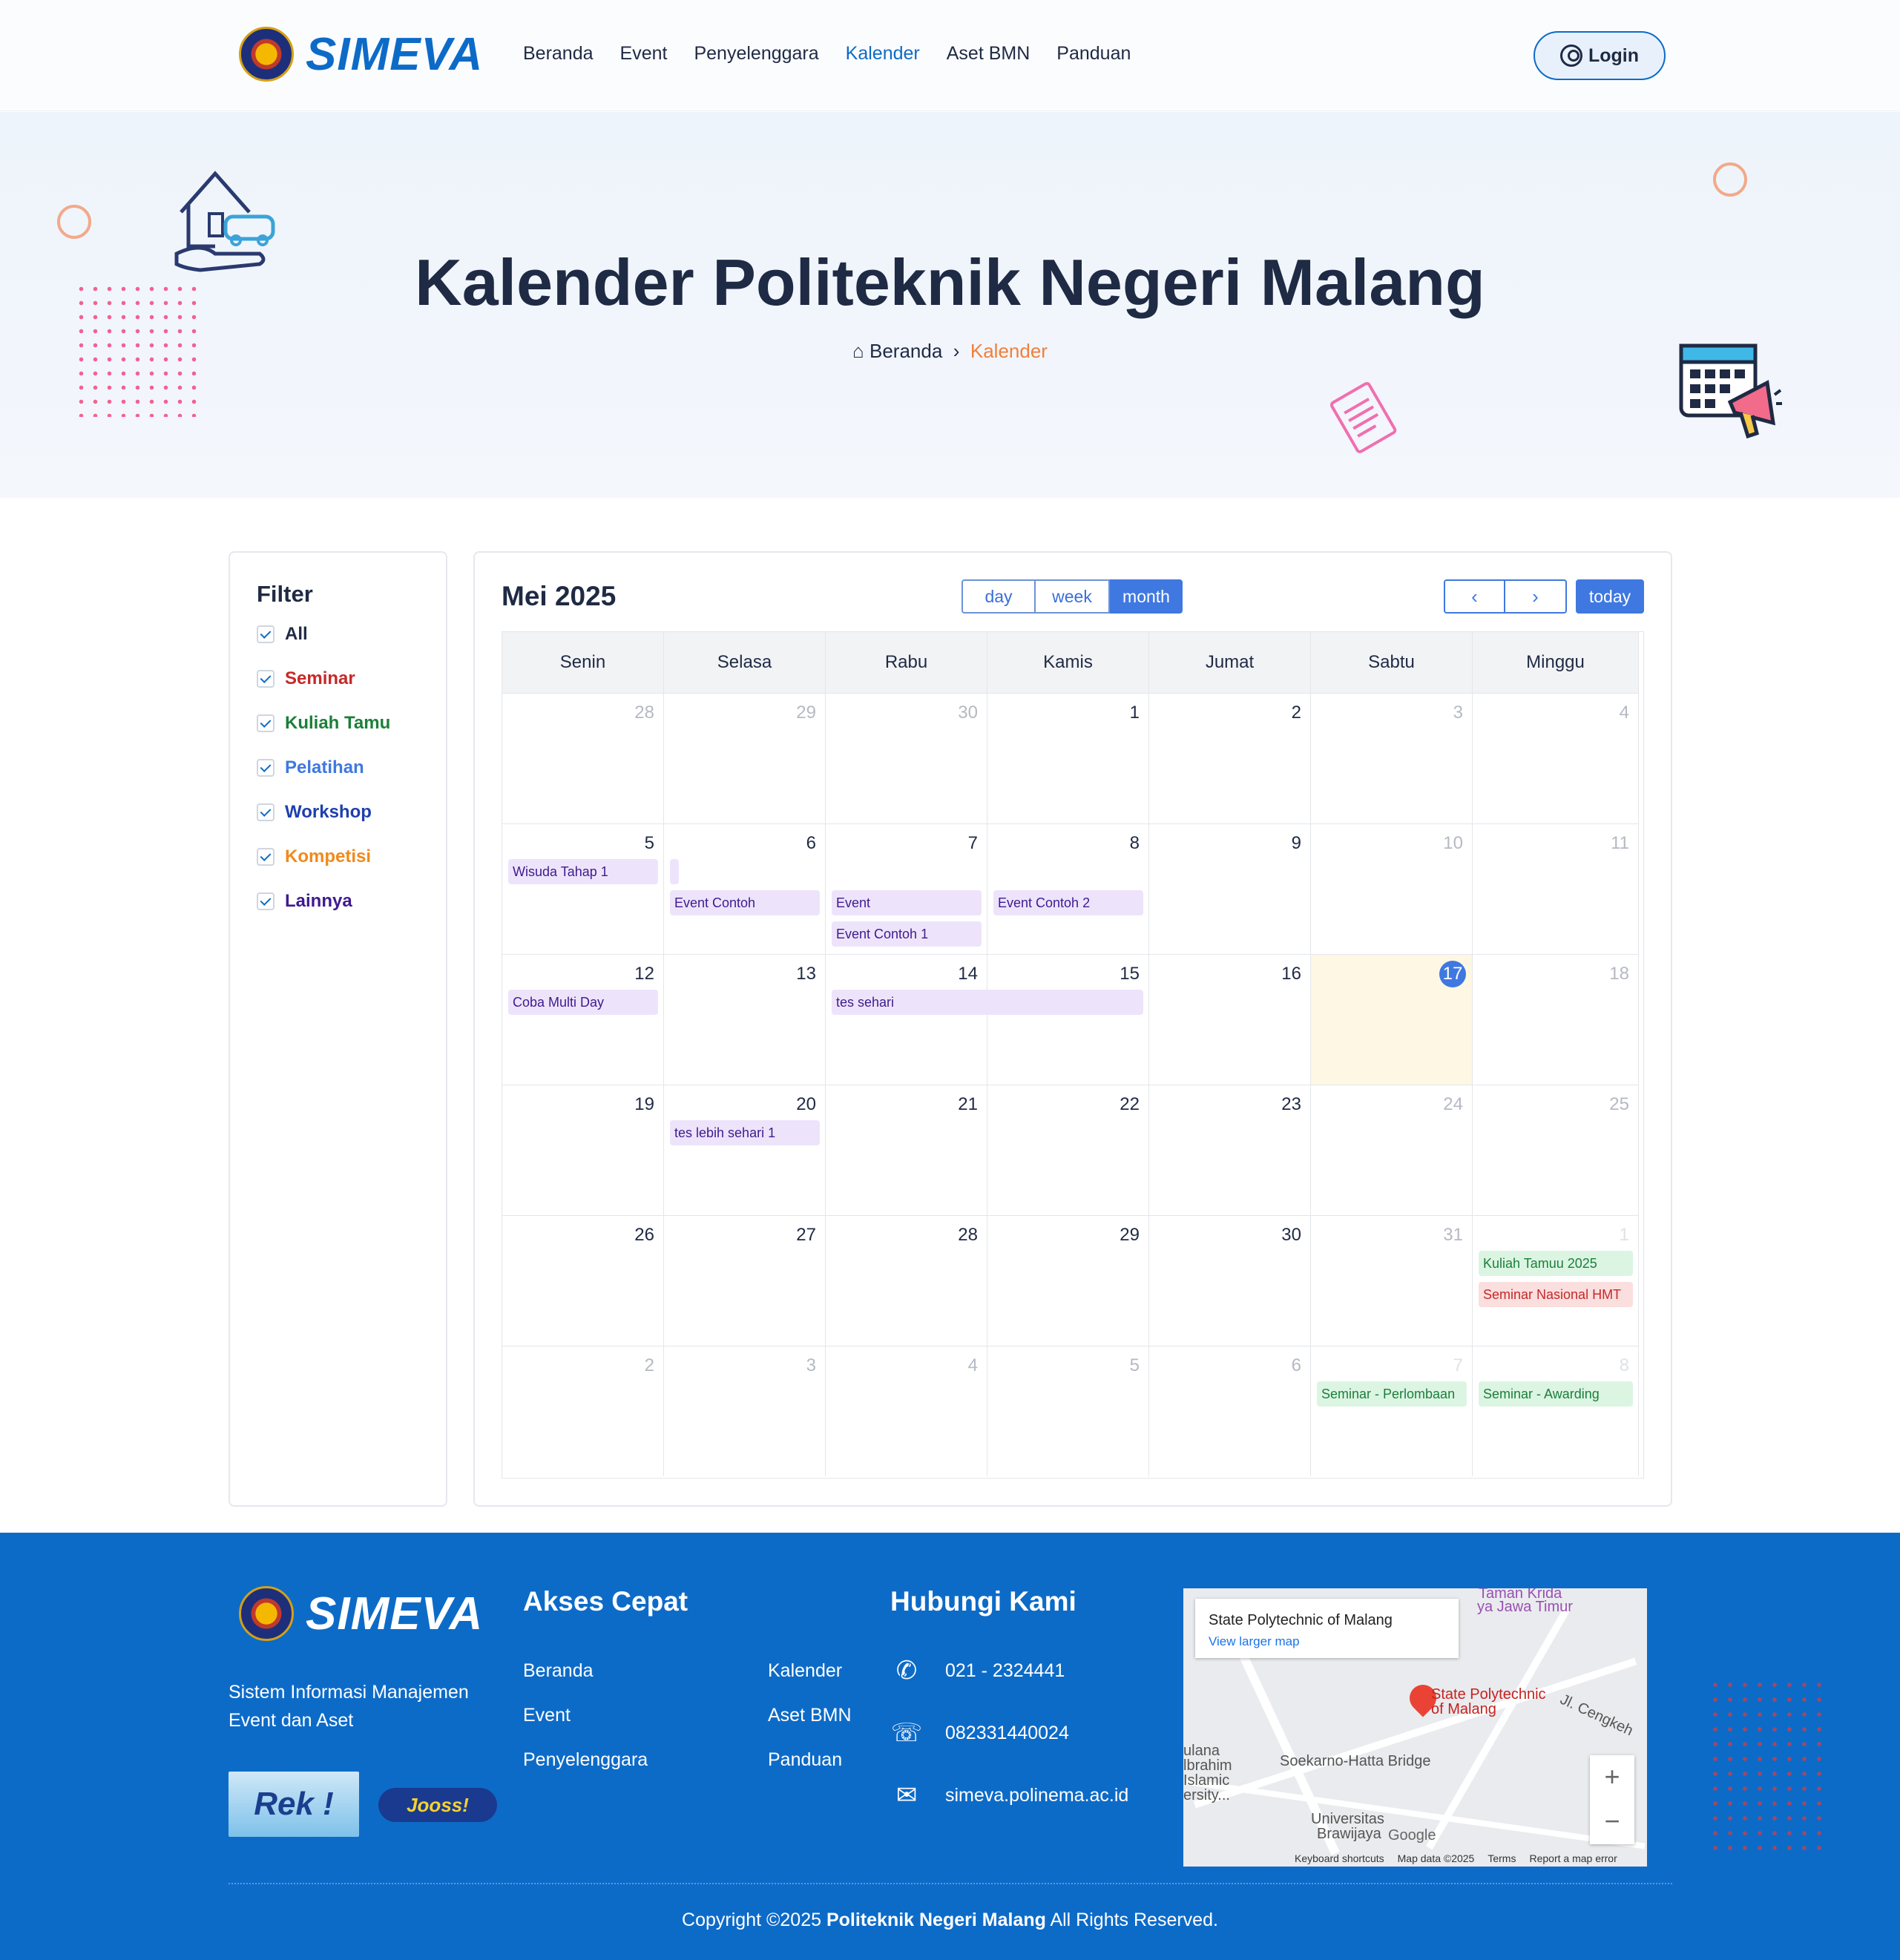 This screenshot has height=1960, width=1900. What do you see at coordinates (674, 872) in the screenshot?
I see `calendar-event` at bounding box center [674, 872].